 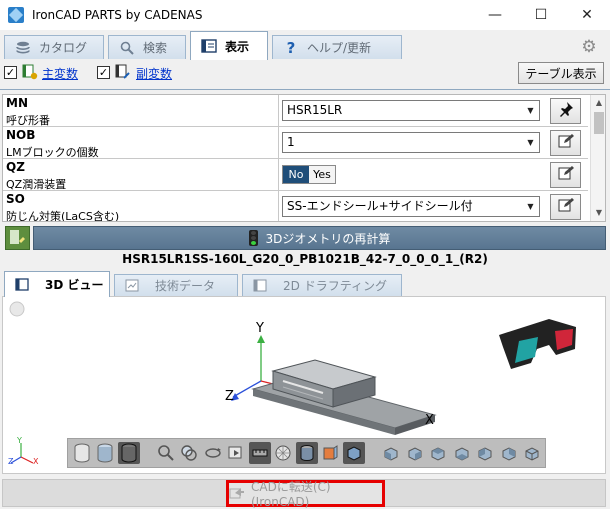 I want to click on view-iso-icon, so click(x=532, y=453).